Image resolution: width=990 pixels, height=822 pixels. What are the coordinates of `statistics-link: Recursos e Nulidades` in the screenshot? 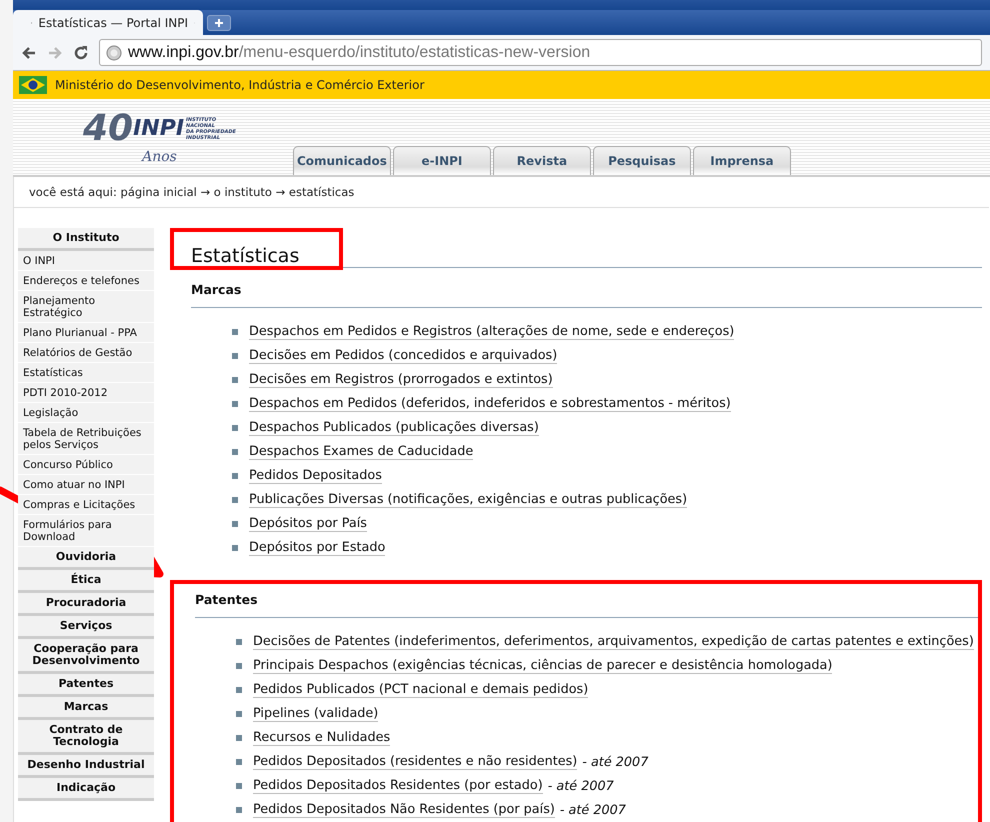 It's located at (321, 738).